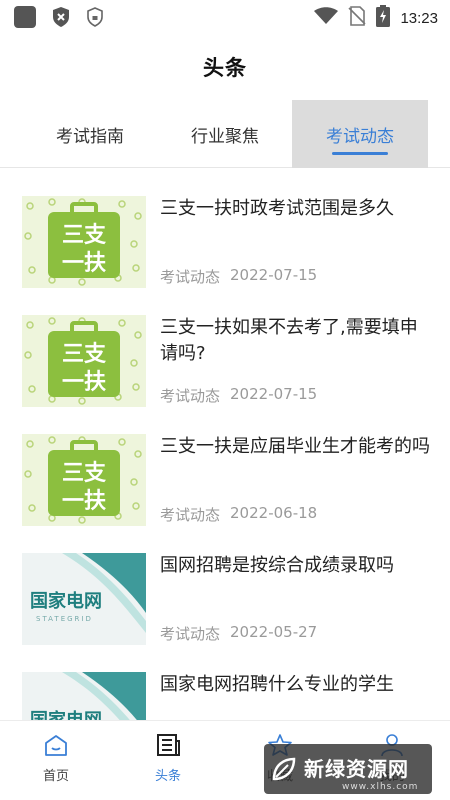 Image resolution: width=450 pixels, height=800 pixels. Describe the element at coordinates (55, 776) in the screenshot. I see `nav-label-home: 首页` at that location.